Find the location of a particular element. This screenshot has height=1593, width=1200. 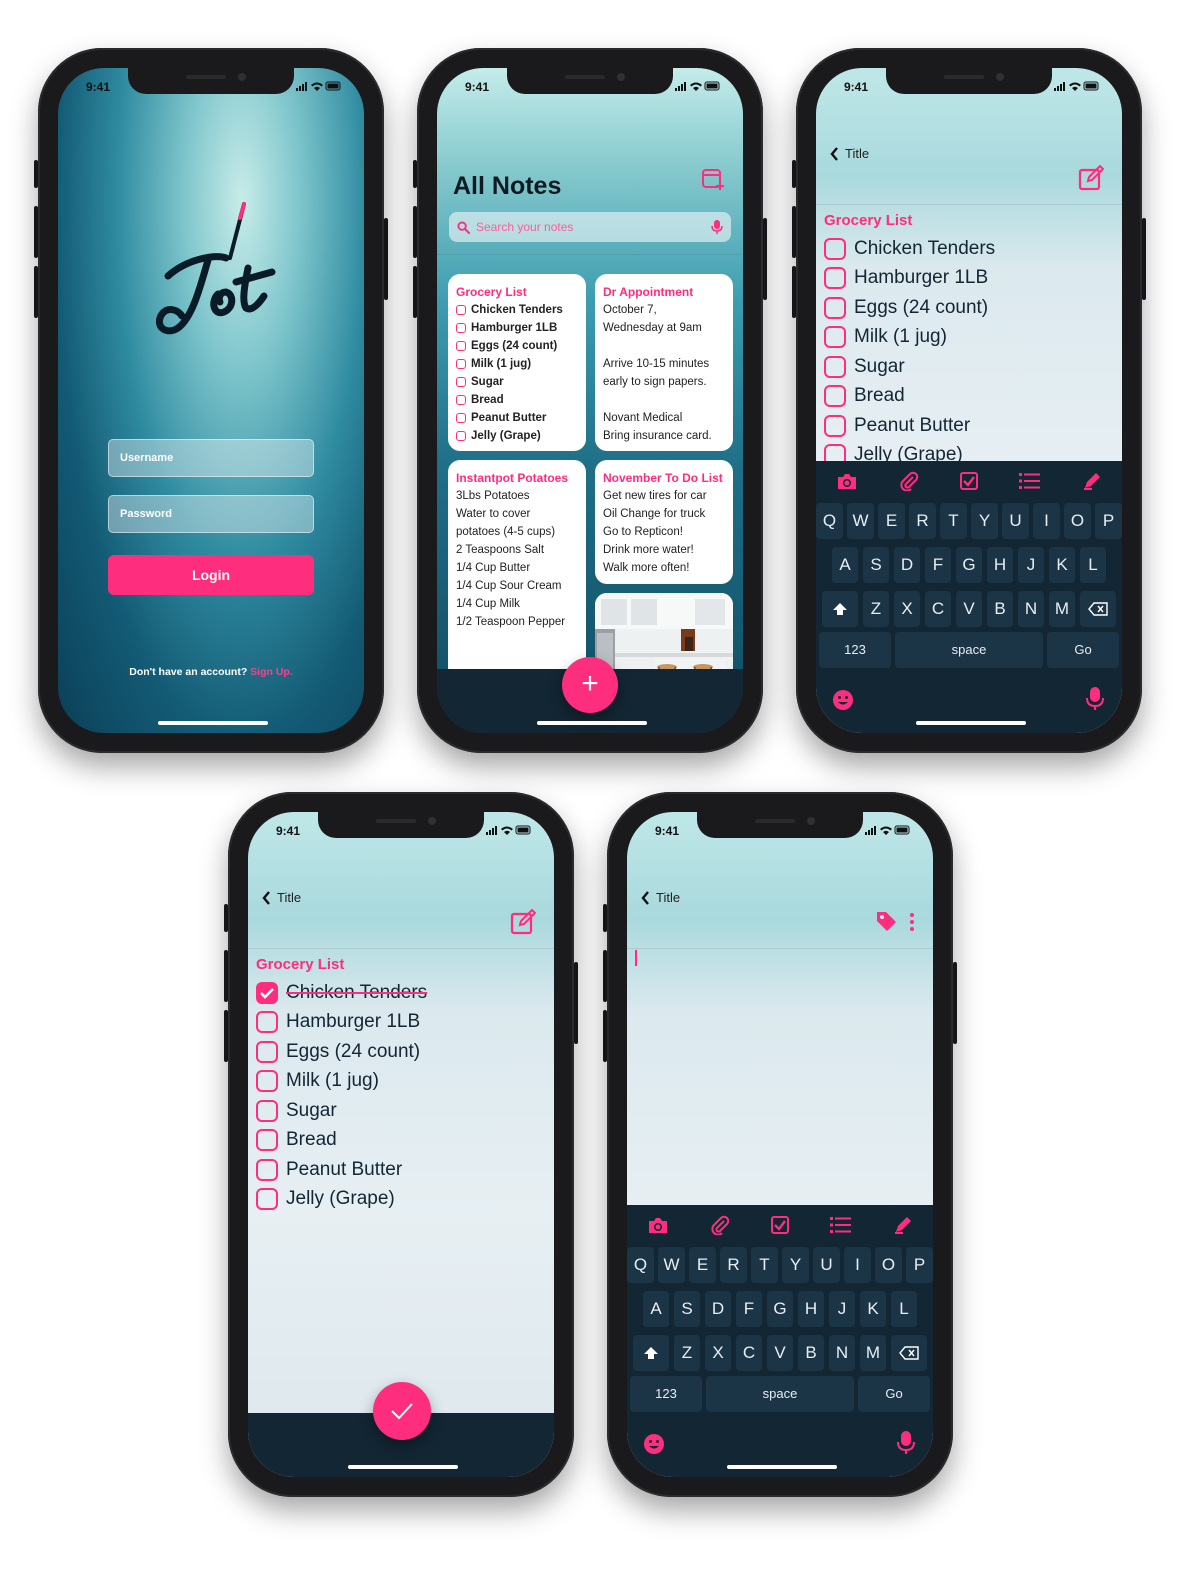

key: X is located at coordinates (718, 1353).